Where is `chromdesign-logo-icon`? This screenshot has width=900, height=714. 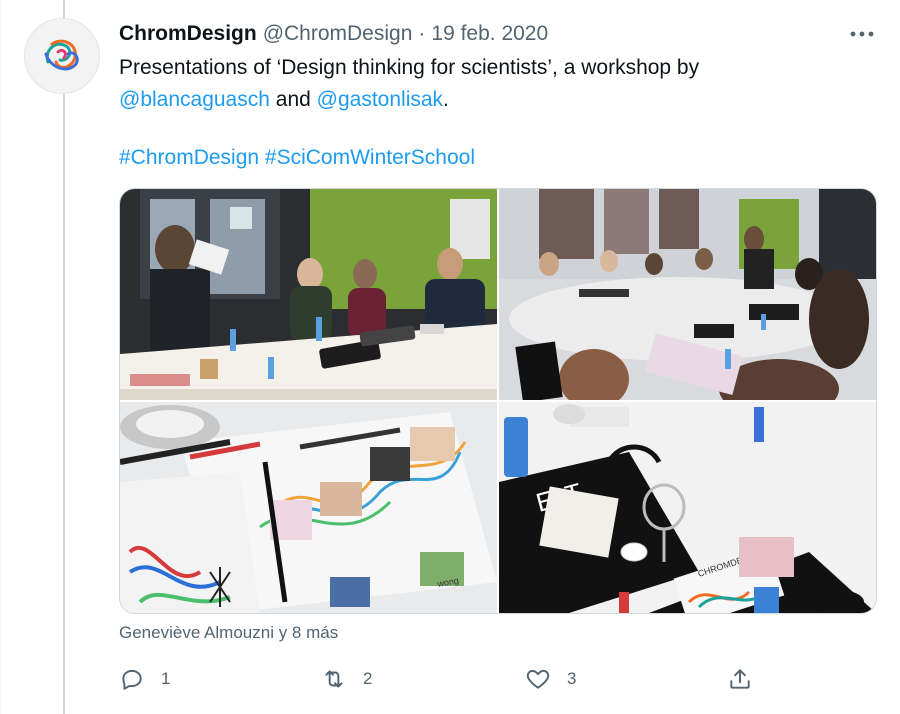 chromdesign-logo-icon is located at coordinates (61, 55).